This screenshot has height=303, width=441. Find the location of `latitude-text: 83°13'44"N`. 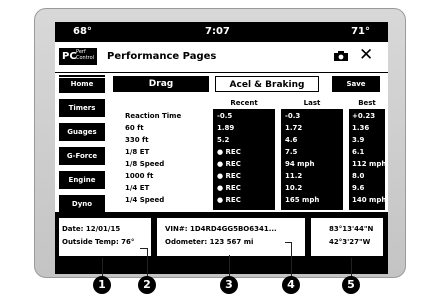

latitude-text: 83°13'44"N is located at coordinates (351, 229).